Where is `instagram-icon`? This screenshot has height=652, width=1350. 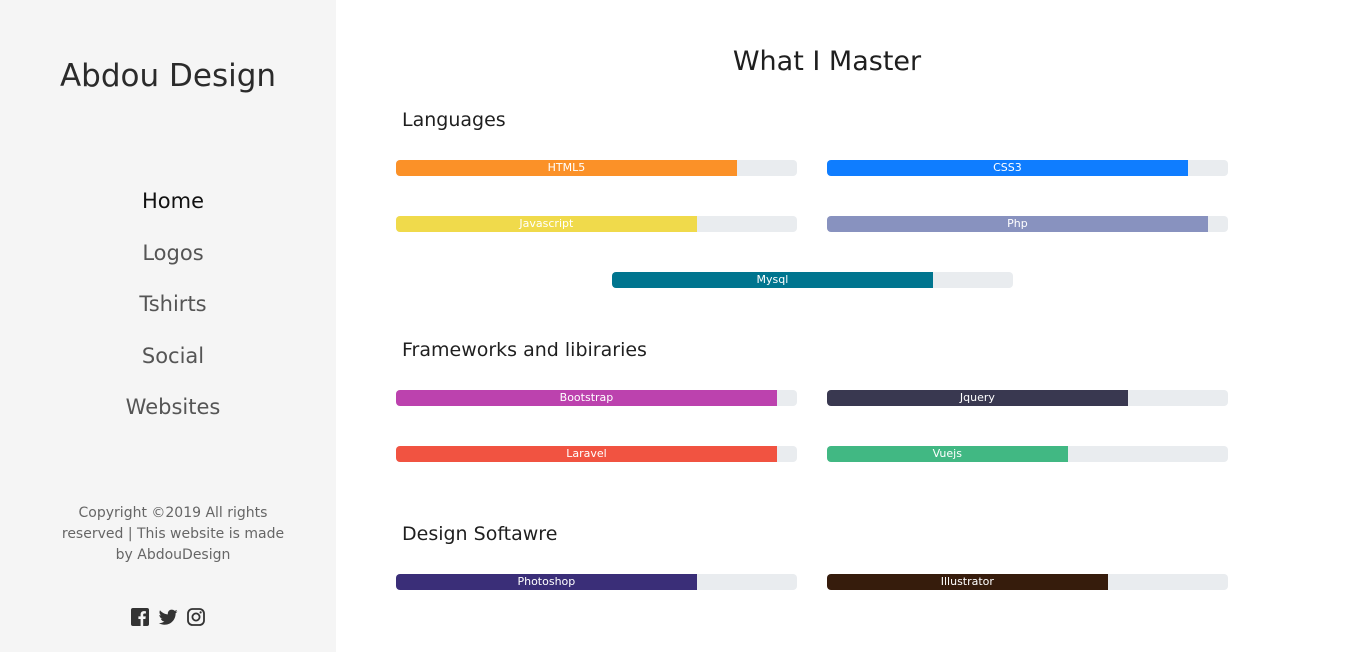
instagram-icon is located at coordinates (196, 617).